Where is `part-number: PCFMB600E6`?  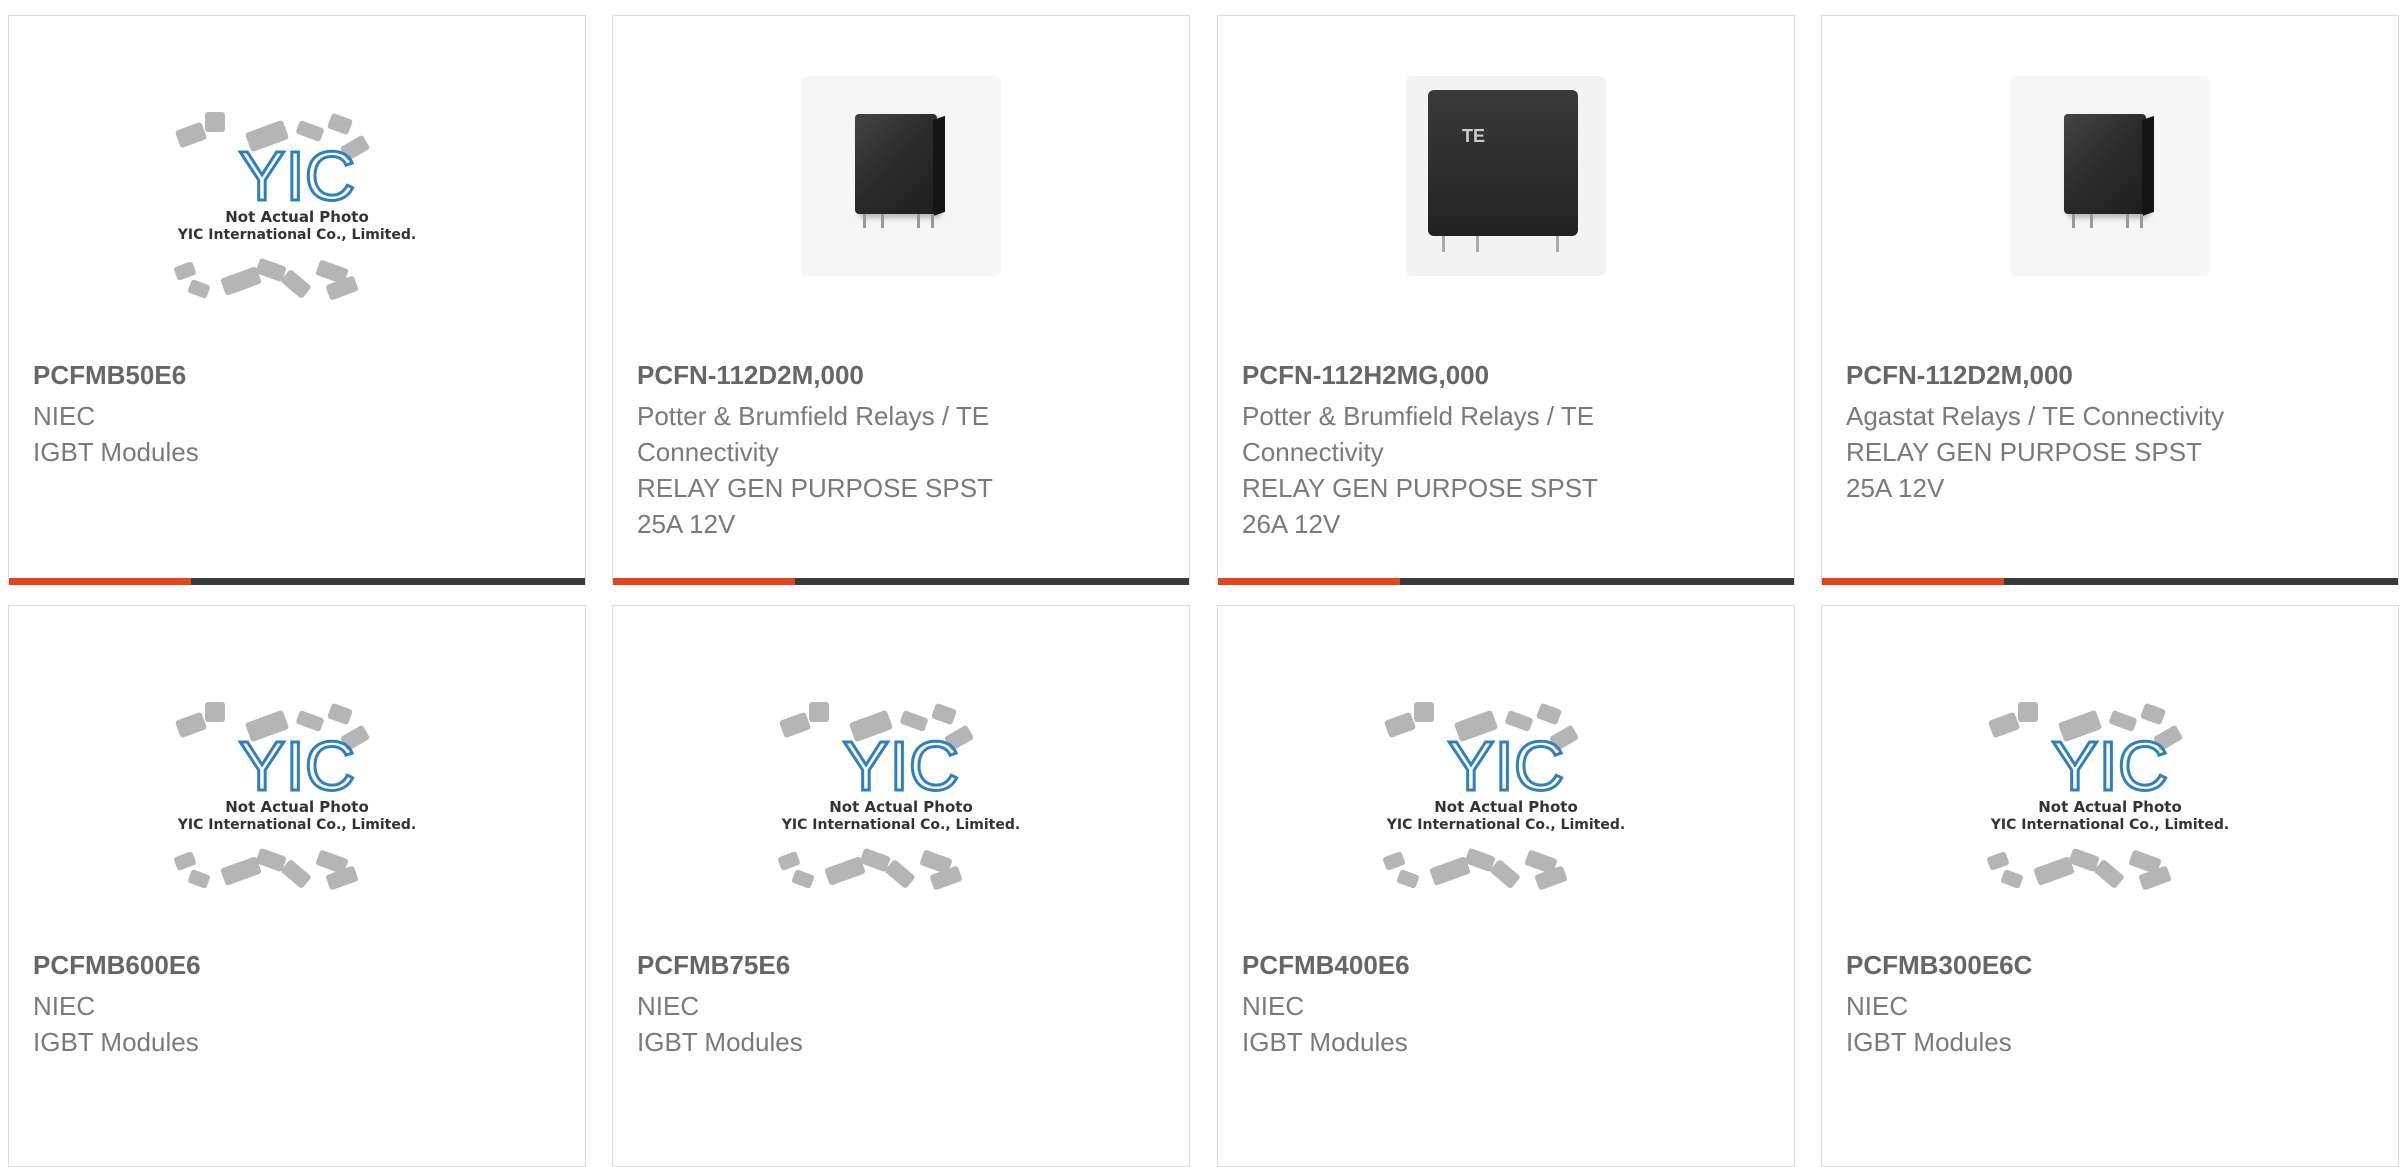
part-number: PCFMB600E6 is located at coordinates (117, 965).